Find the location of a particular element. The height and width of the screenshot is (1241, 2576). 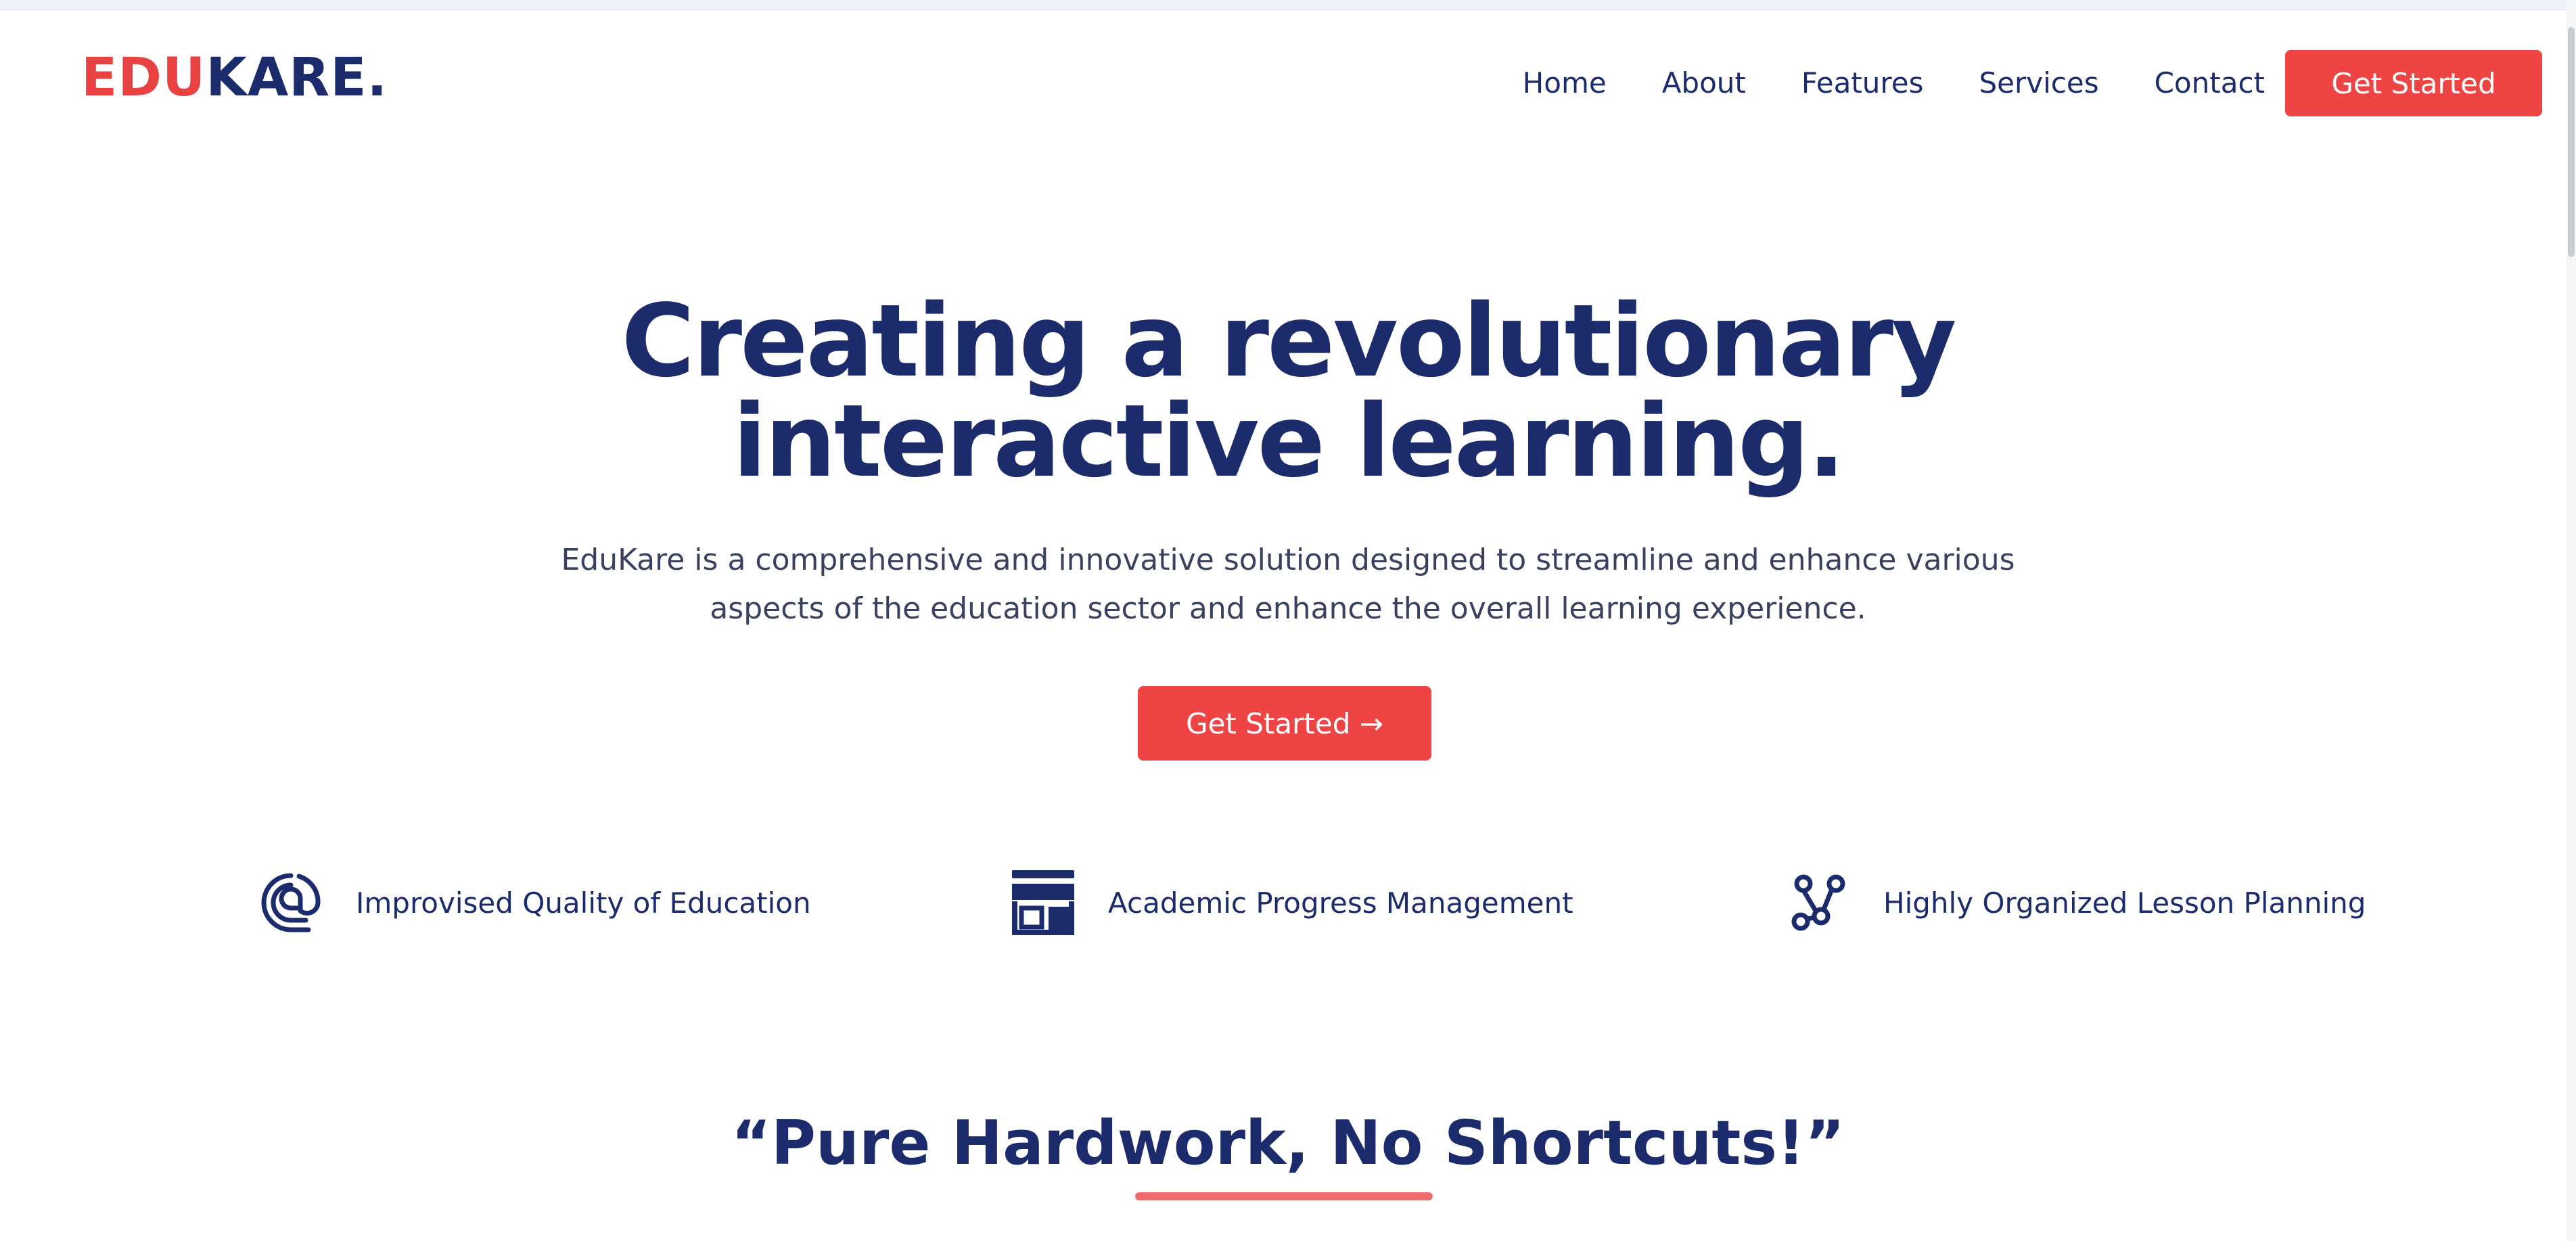

hero-get-started-button: Get Started → is located at coordinates (1284, 723).